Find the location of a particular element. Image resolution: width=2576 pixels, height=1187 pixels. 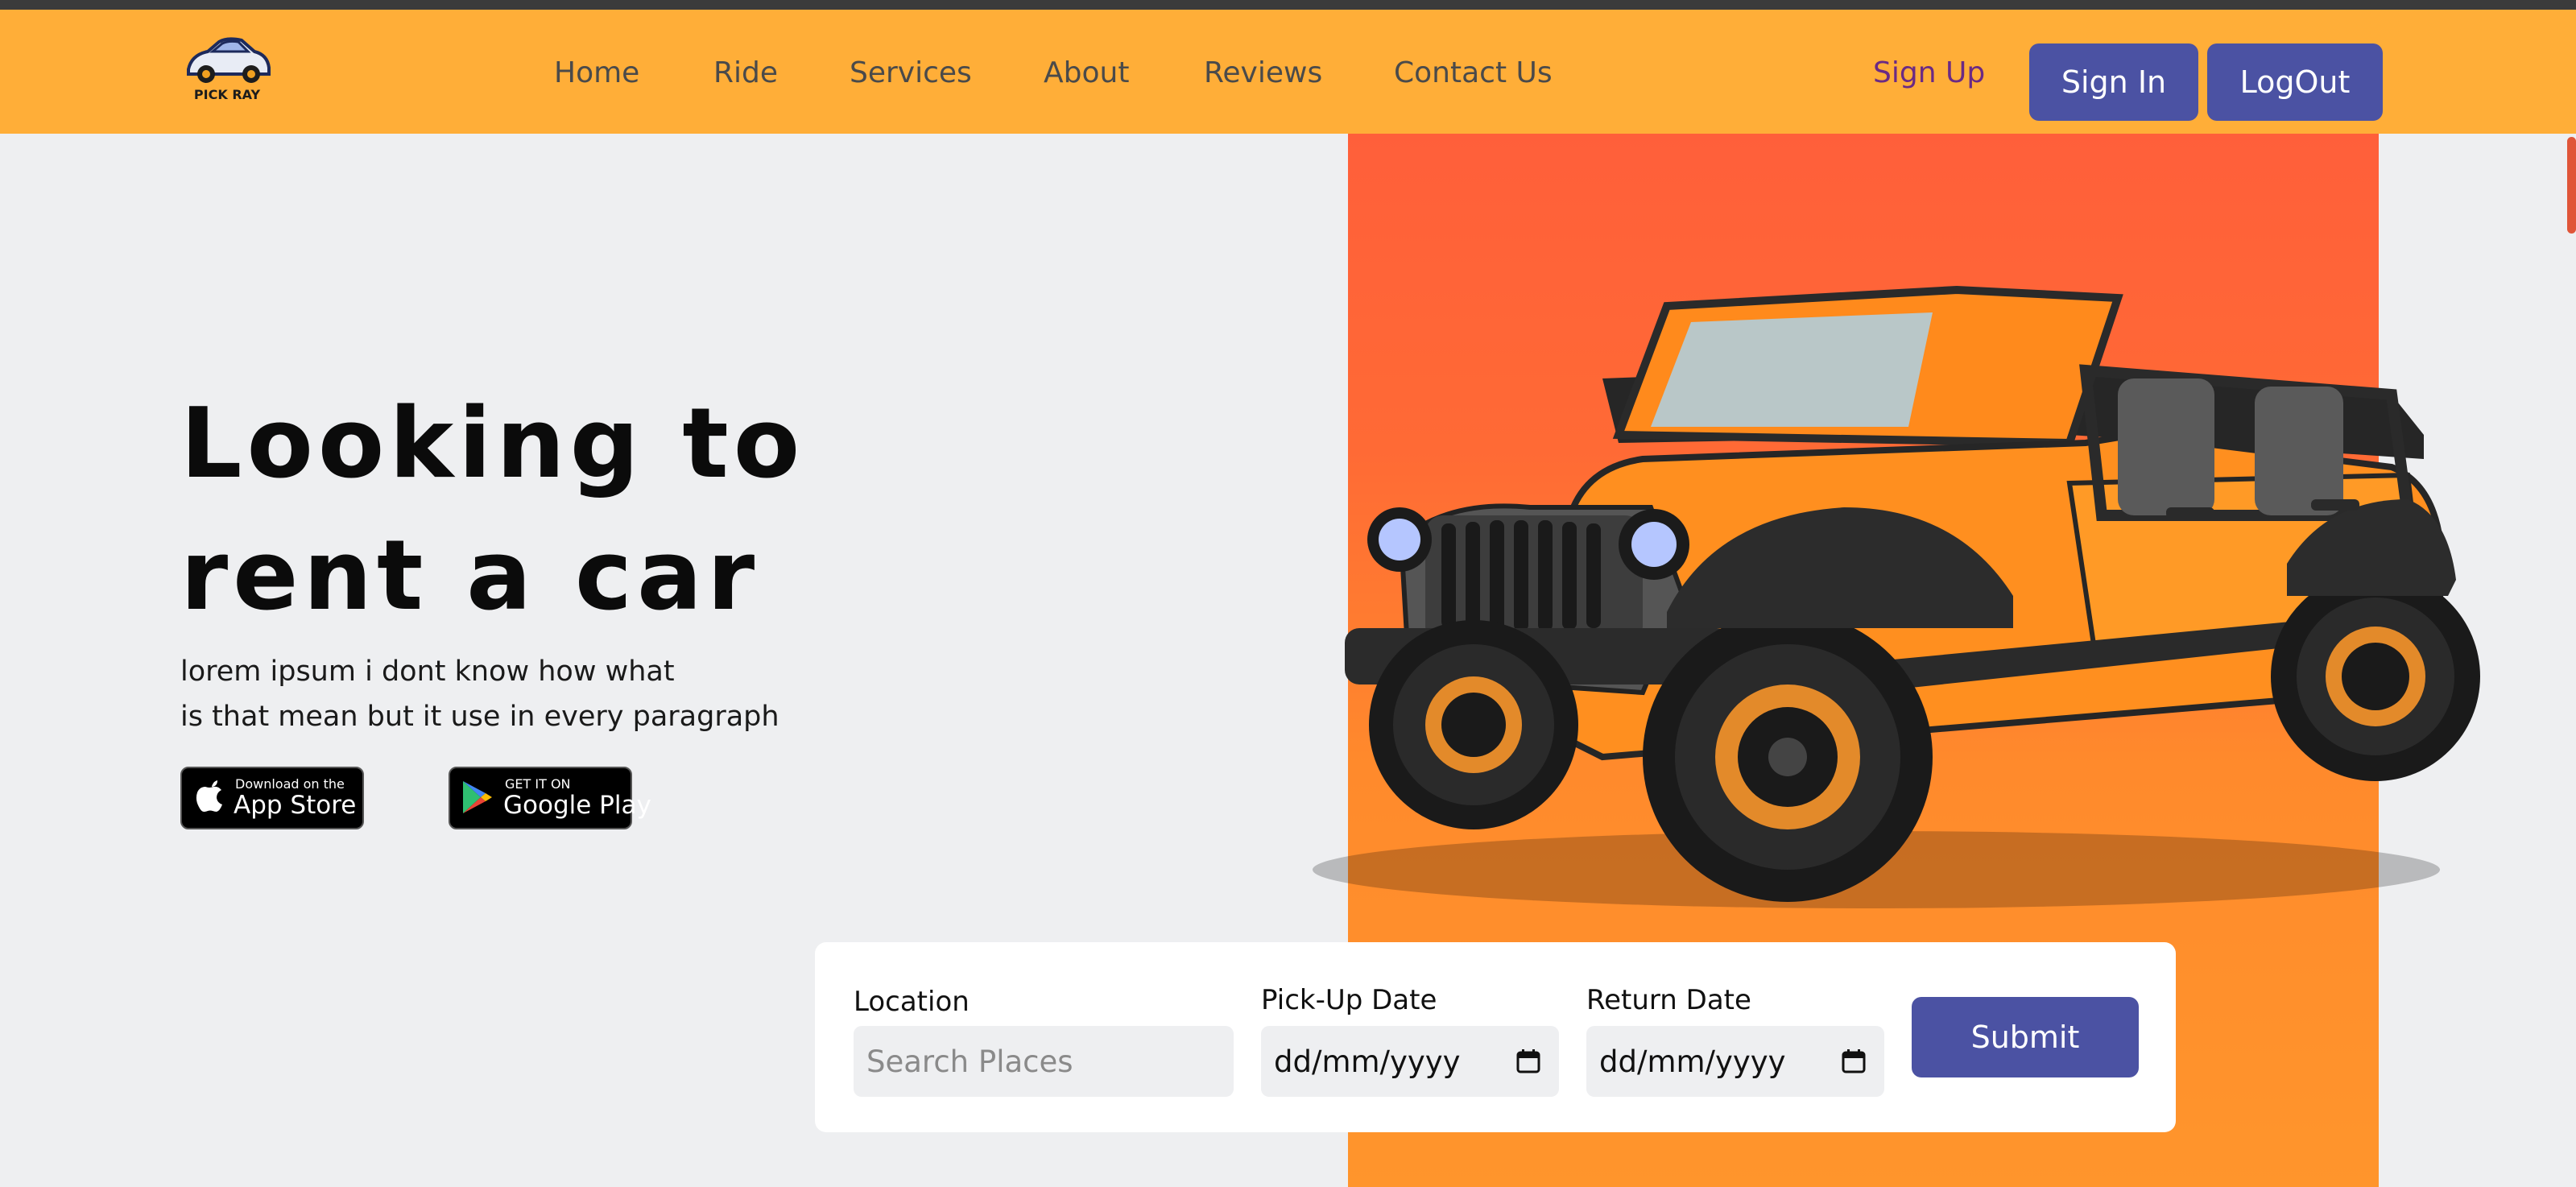

google-play-icon is located at coordinates (478, 797).